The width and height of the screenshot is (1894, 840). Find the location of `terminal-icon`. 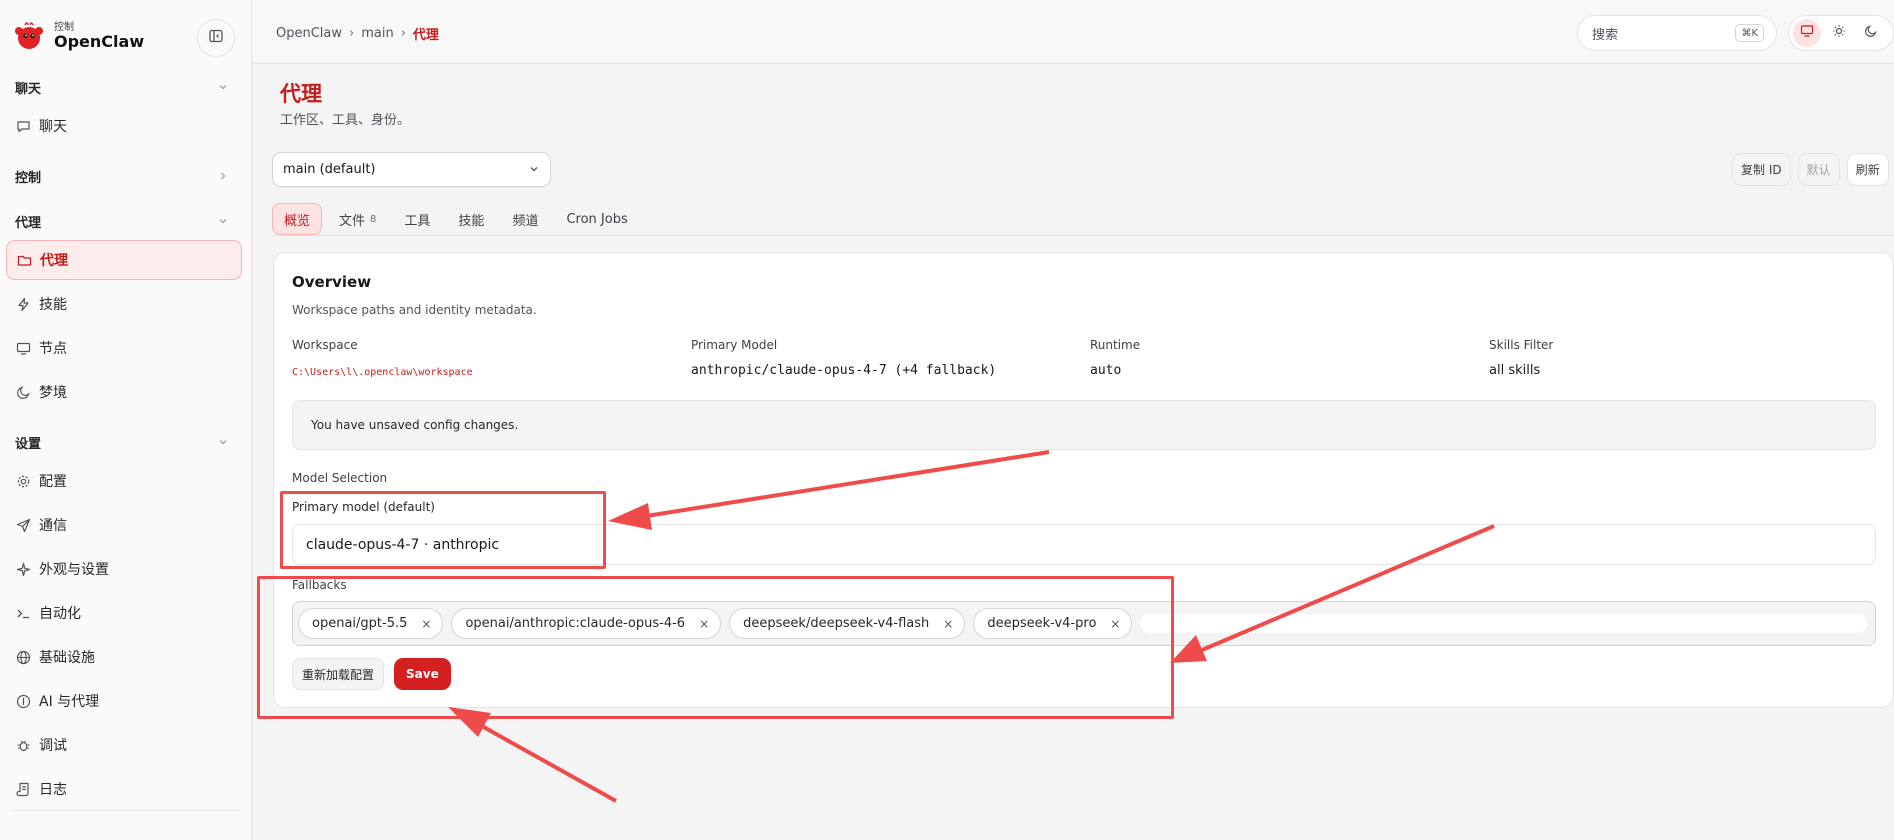

terminal-icon is located at coordinates (23, 613).